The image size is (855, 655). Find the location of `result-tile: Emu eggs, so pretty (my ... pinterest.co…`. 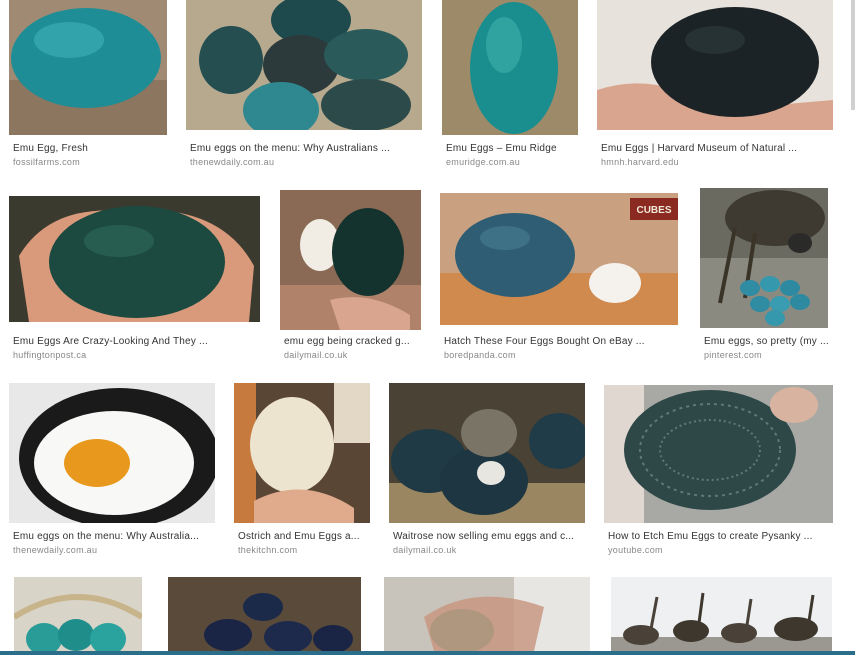

result-tile: Emu eggs, so pretty (my ... pinterest.co… is located at coordinates (765, 278).